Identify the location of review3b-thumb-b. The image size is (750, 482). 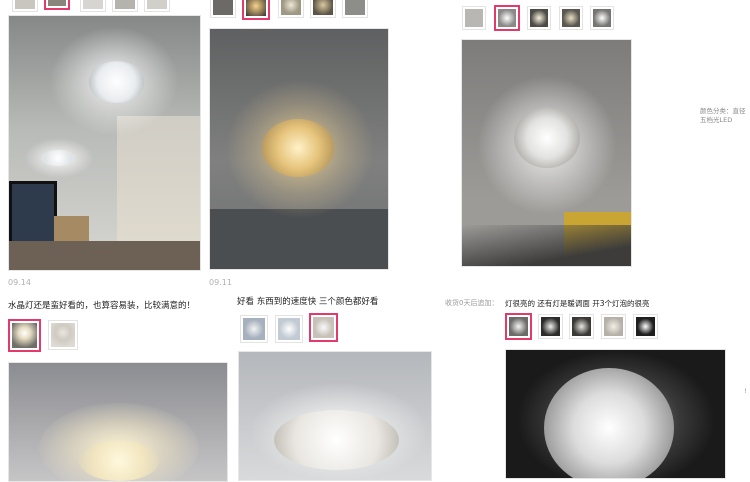
(550, 326).